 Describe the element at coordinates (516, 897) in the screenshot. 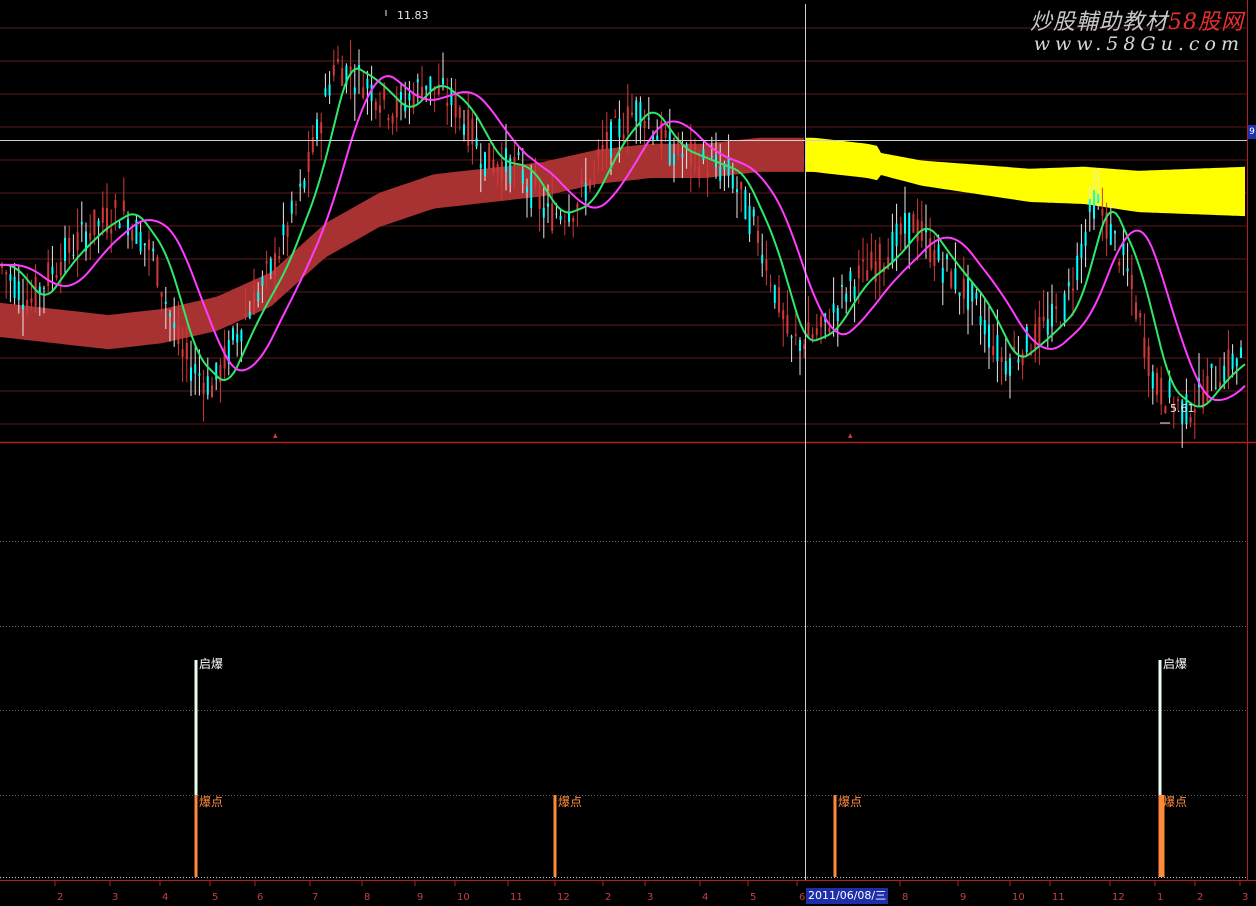

I see `axis-tick-label: 11` at that location.